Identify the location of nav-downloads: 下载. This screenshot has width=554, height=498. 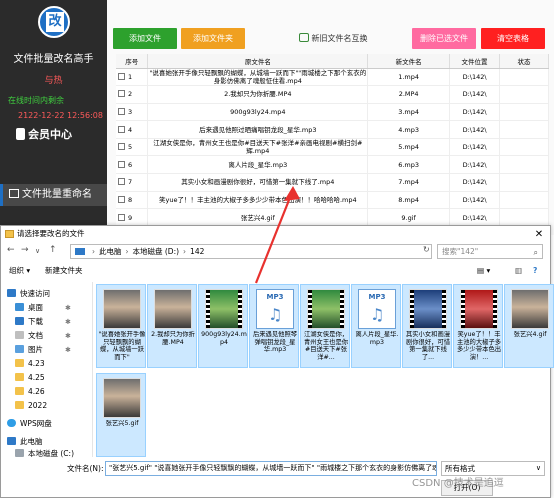
(29, 322).